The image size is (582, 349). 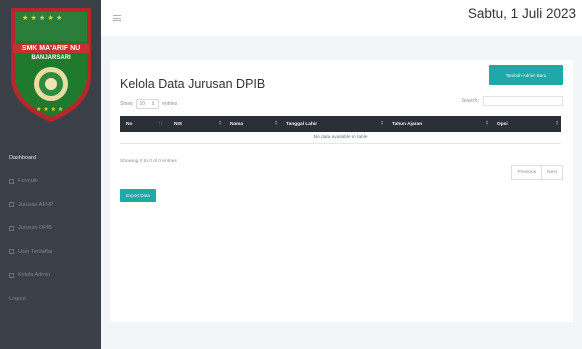 What do you see at coordinates (144, 124) in the screenshot?
I see `column-header: No ↑↓` at bounding box center [144, 124].